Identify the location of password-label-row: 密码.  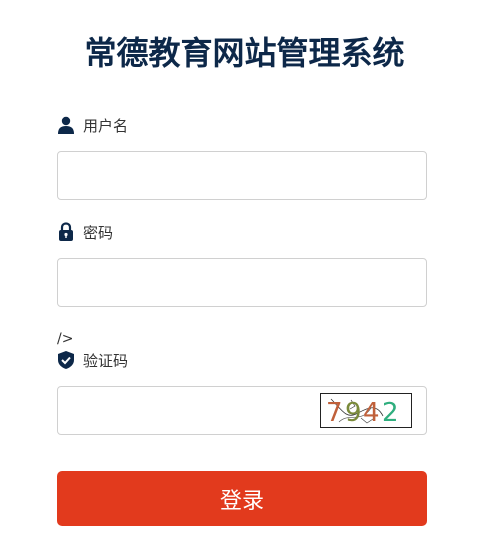
(85, 232).